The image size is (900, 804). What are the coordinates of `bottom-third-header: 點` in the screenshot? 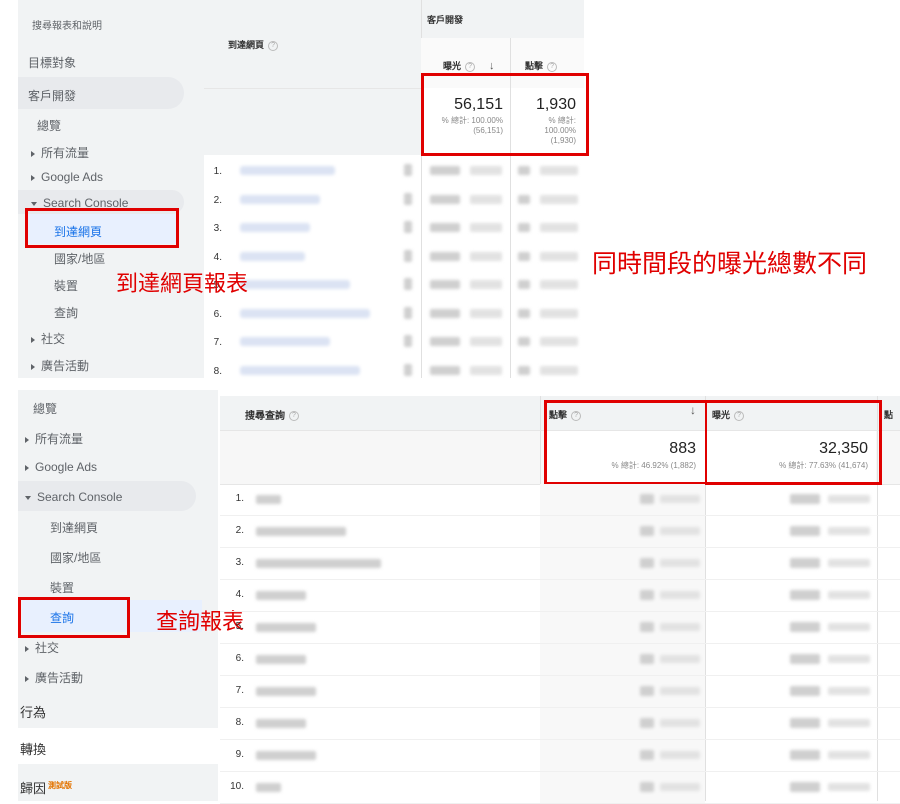 It's located at (888, 414).